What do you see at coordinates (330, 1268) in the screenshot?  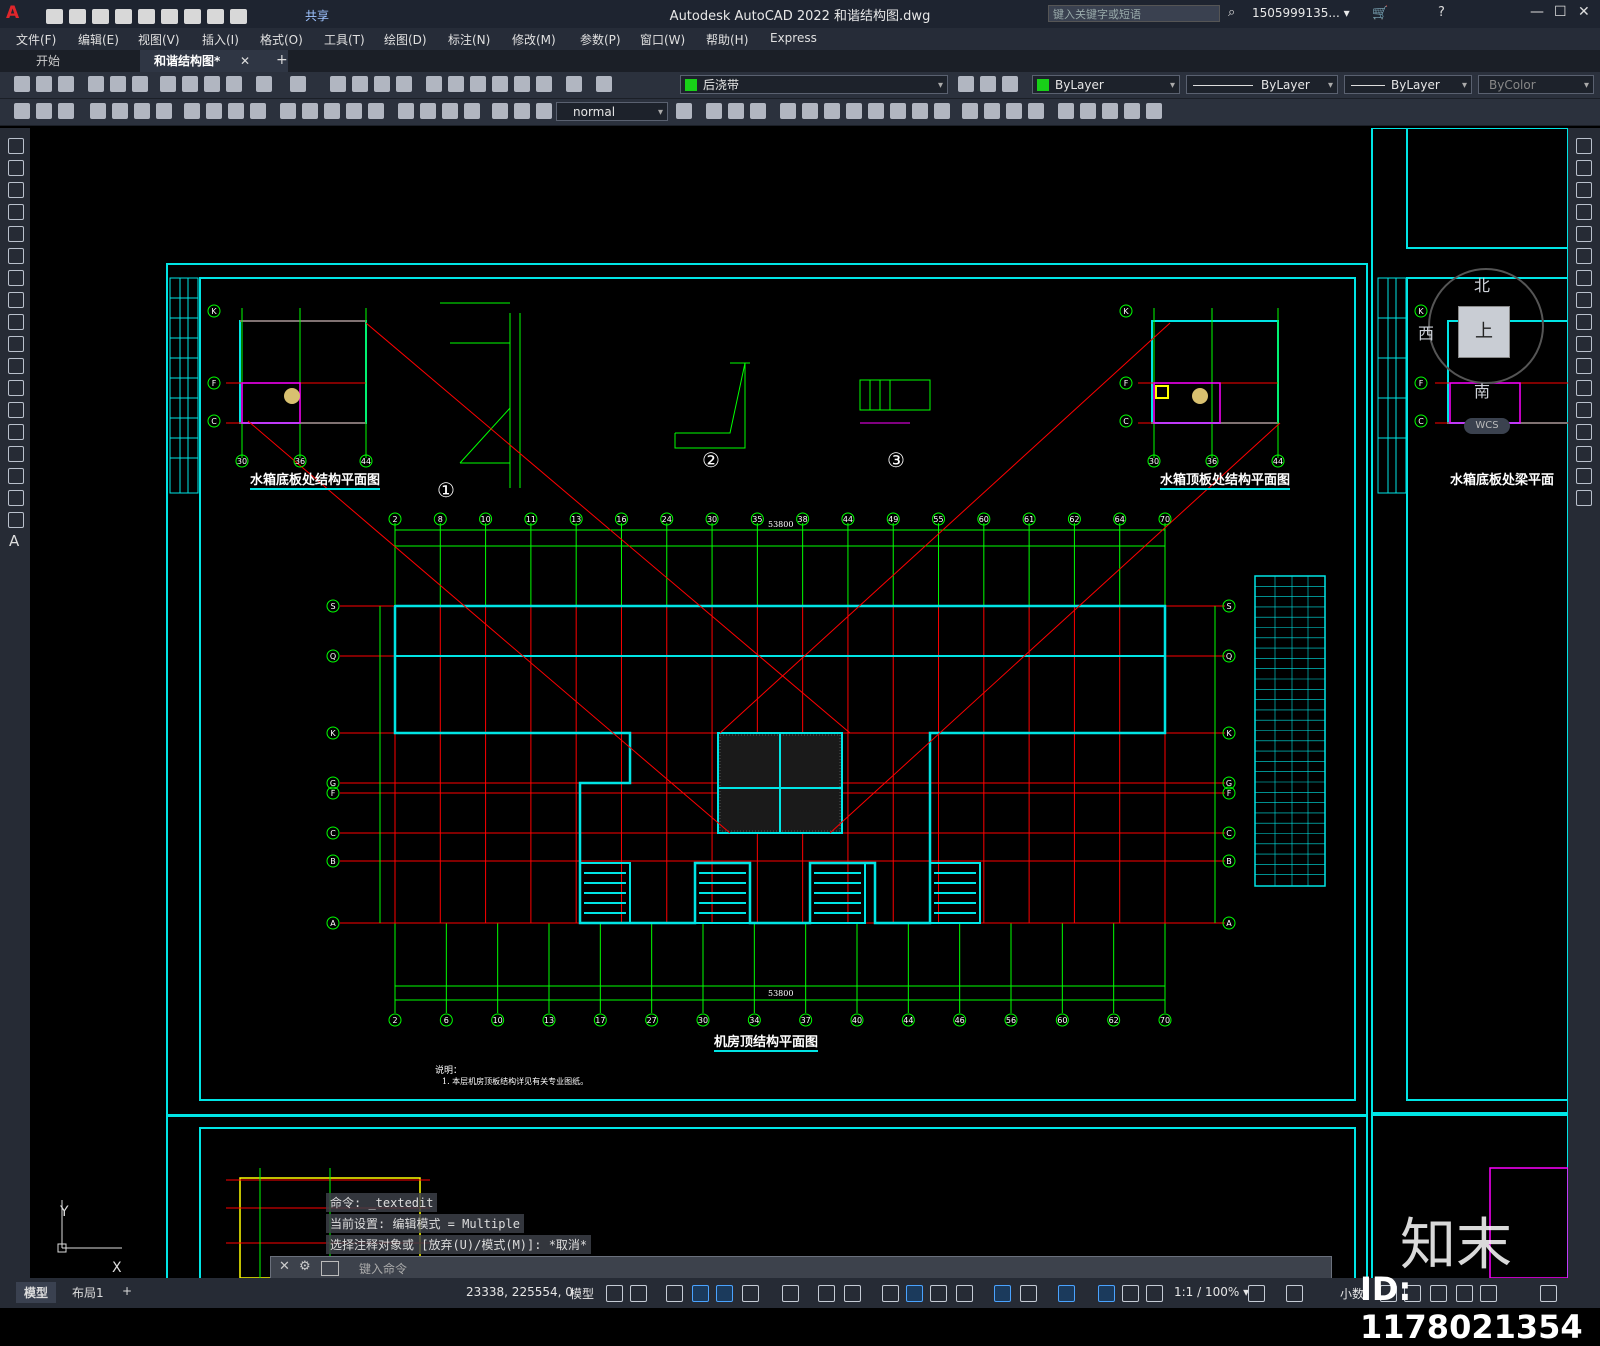 I see `recent-commands-icon` at bounding box center [330, 1268].